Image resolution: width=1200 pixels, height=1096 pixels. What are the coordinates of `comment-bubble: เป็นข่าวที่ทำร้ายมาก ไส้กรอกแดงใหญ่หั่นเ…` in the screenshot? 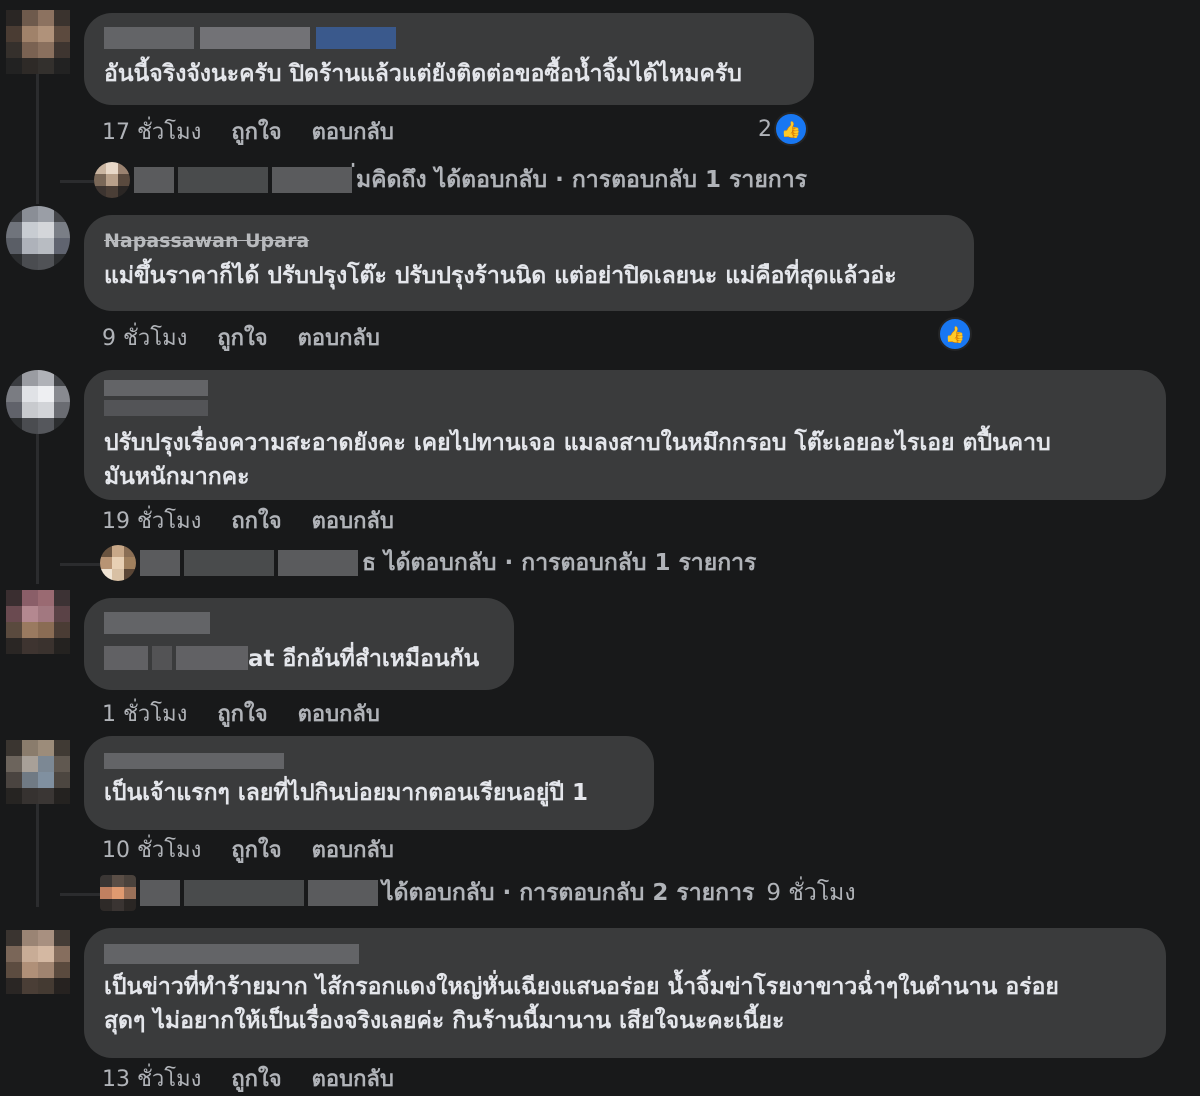 It's located at (625, 993).